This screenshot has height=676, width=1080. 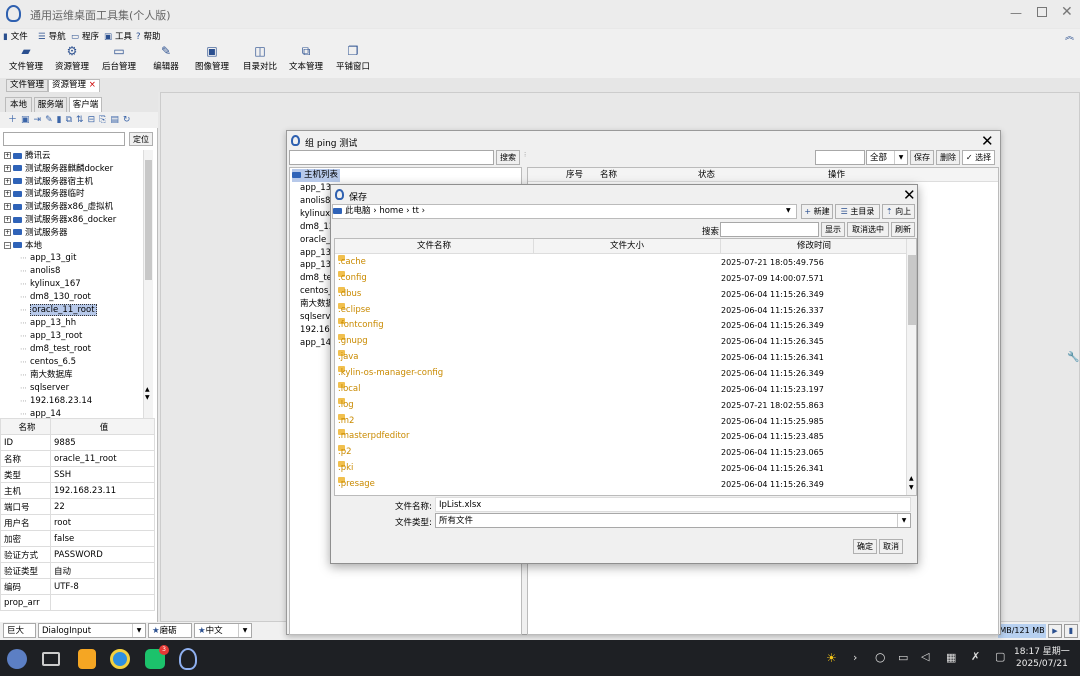 I want to click on folder-add-icon: ▣, so click(x=27, y=120).